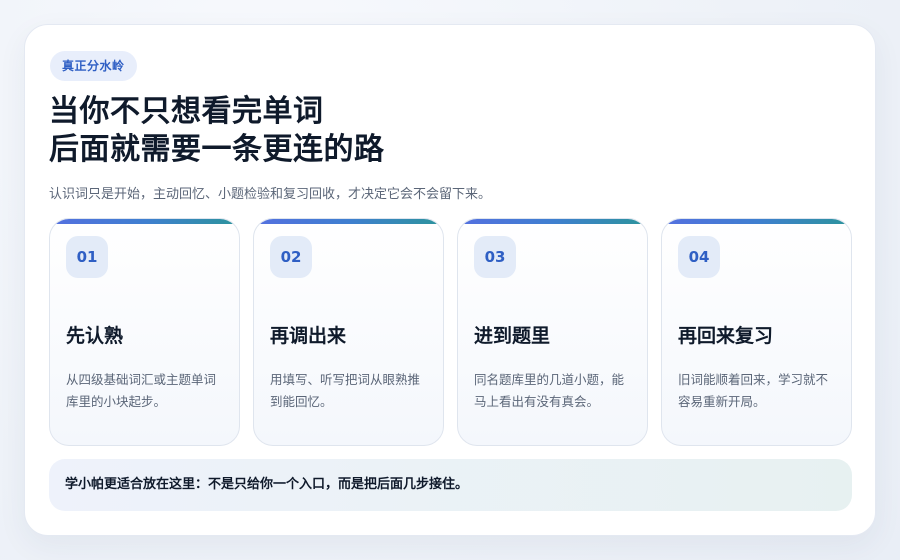 The image size is (900, 560). Describe the element at coordinates (217, 131) in the screenshot. I see `page-title: 当你不只想看完单词 后面就需要一条更连的路` at that location.